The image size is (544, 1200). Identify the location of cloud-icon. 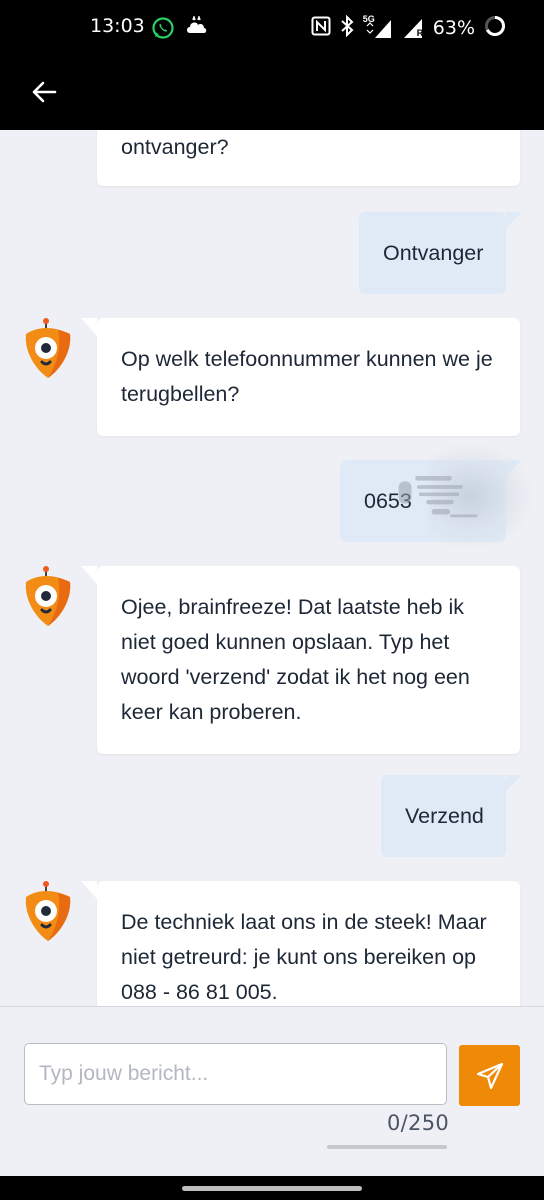
(196, 26).